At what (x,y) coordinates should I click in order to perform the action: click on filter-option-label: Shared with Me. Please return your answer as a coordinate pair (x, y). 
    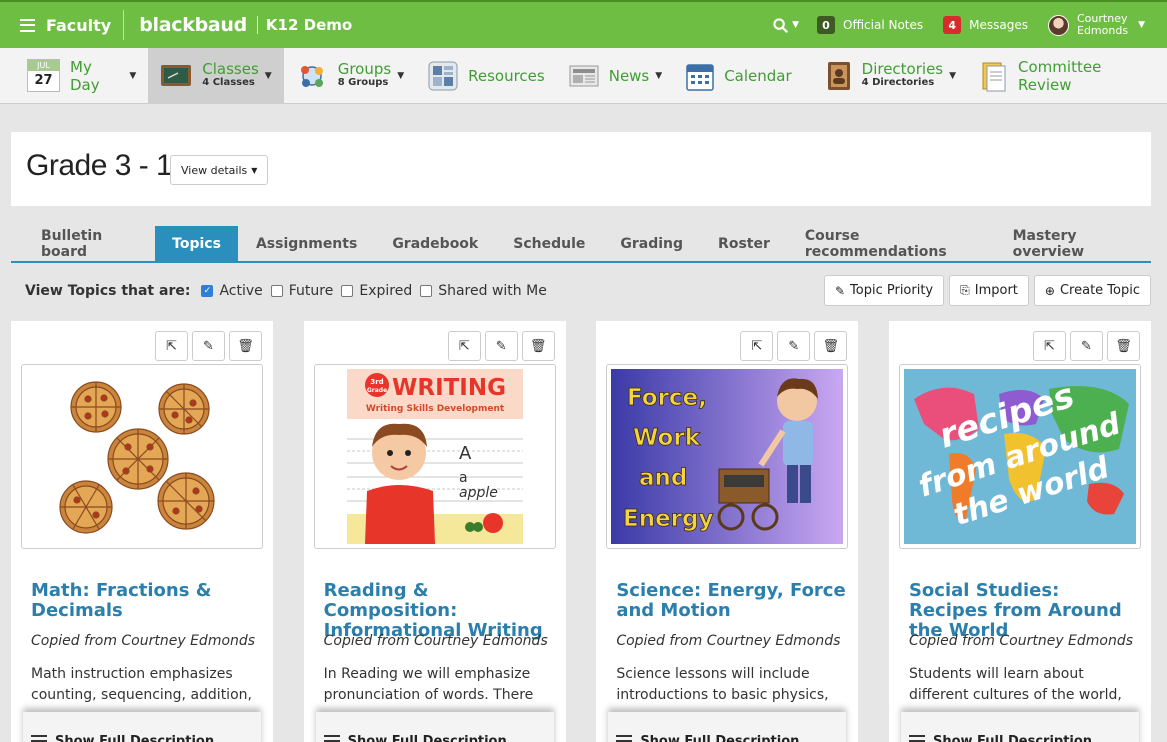
    Looking at the image, I should click on (492, 291).